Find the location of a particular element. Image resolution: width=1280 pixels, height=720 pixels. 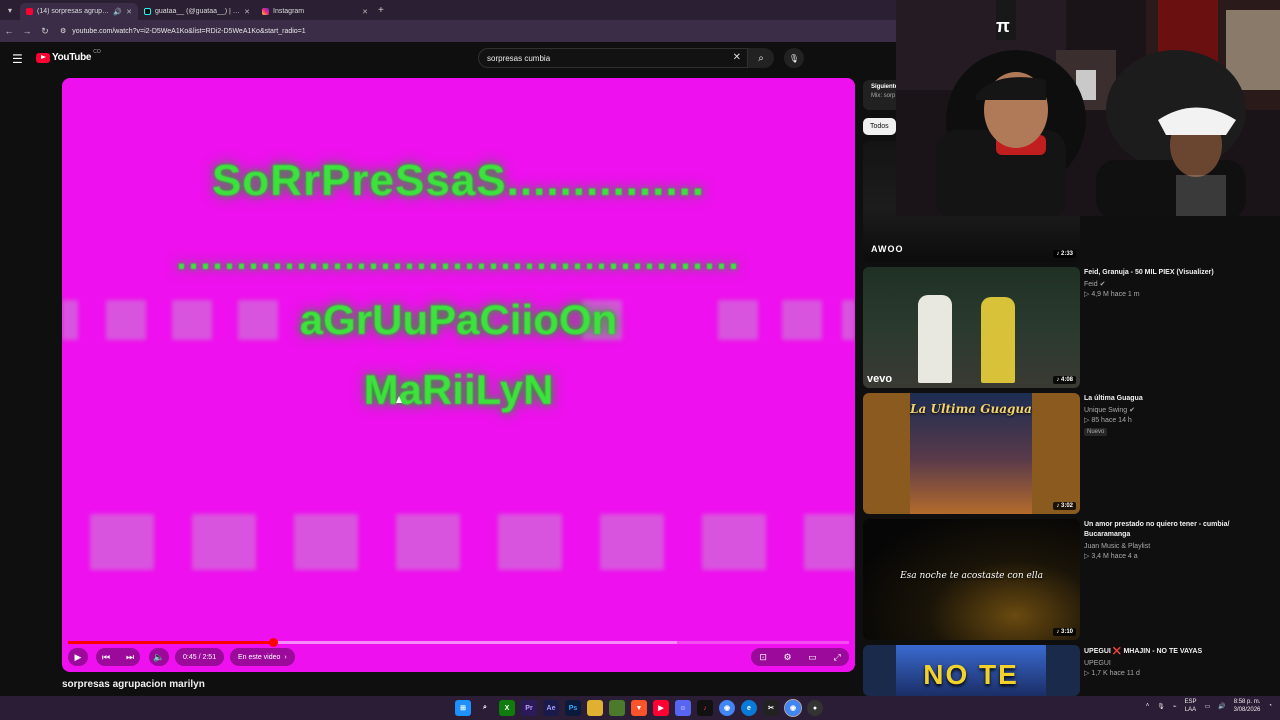

browser-tab-youtube: (14) sorpresas agrupacion ... 🔊 ✕ is located at coordinates (79, 11).